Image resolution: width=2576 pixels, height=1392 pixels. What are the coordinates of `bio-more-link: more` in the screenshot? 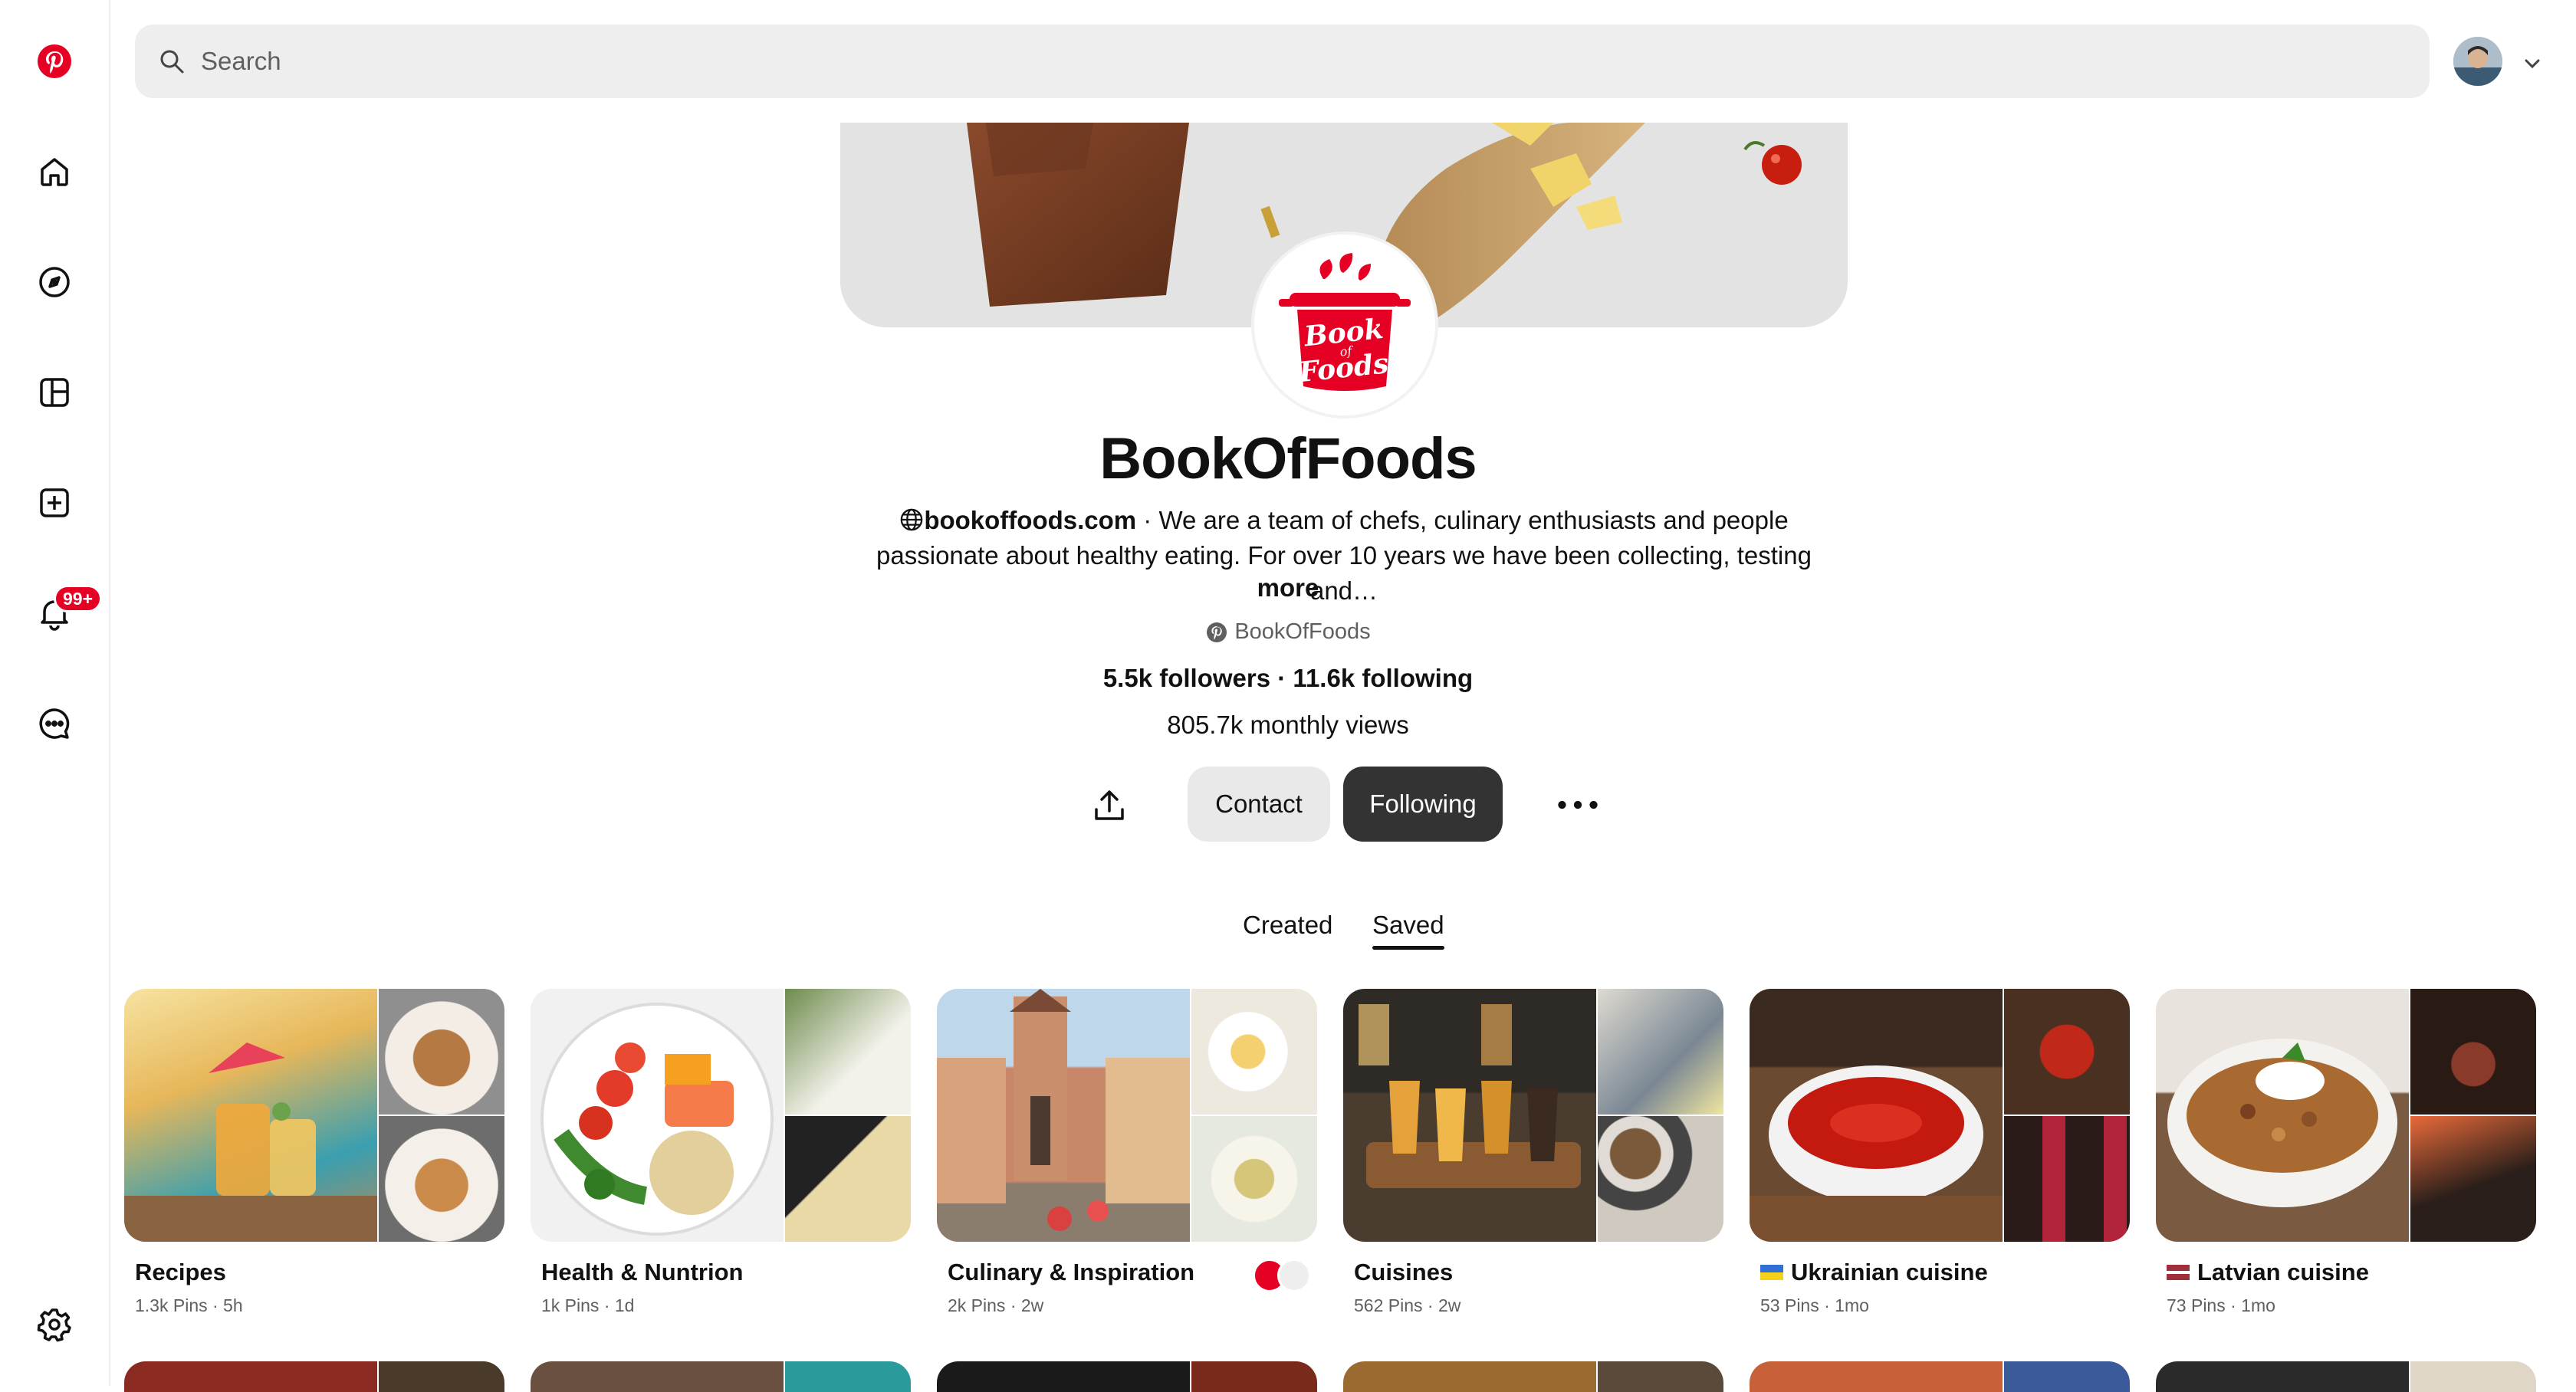 It's located at (1288, 587).